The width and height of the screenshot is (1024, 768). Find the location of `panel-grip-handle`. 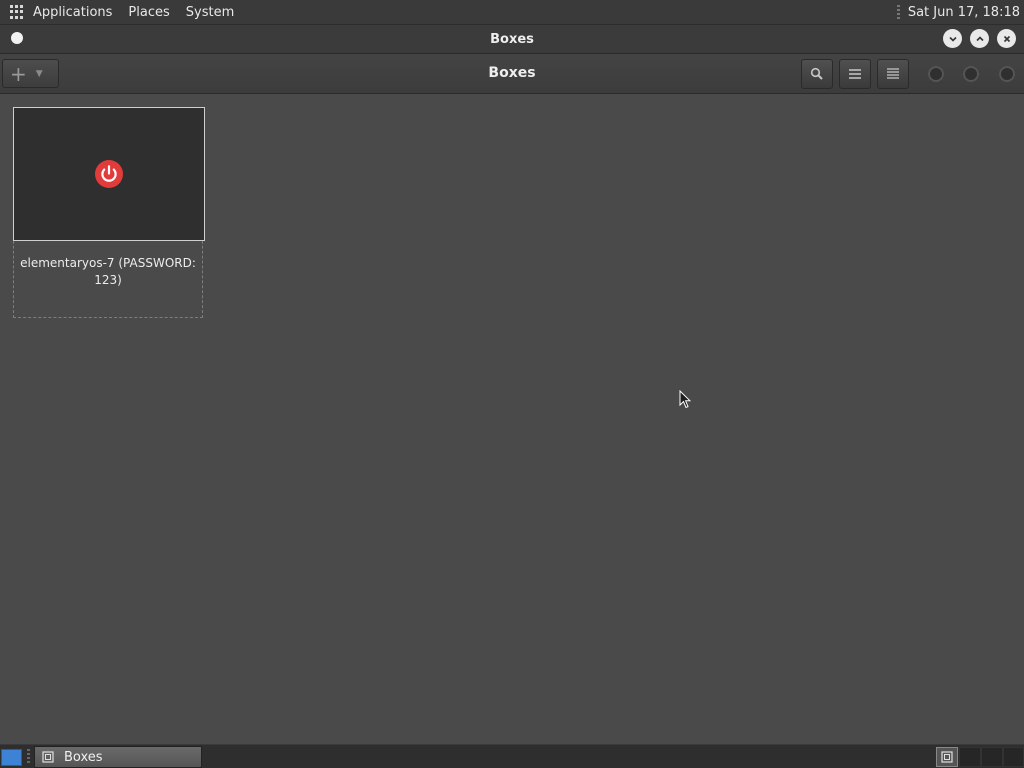

panel-grip-handle is located at coordinates (898, 12).